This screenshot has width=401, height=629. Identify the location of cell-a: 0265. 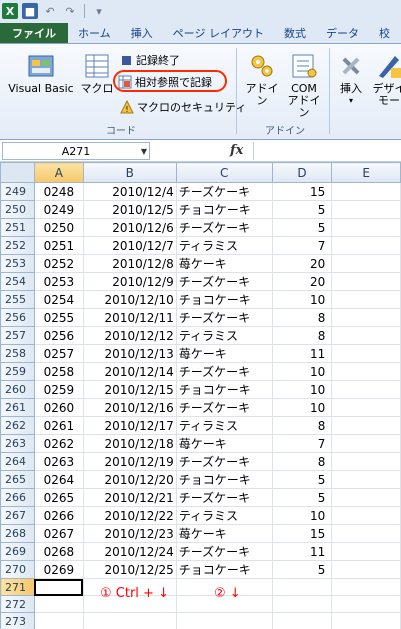
(58, 497).